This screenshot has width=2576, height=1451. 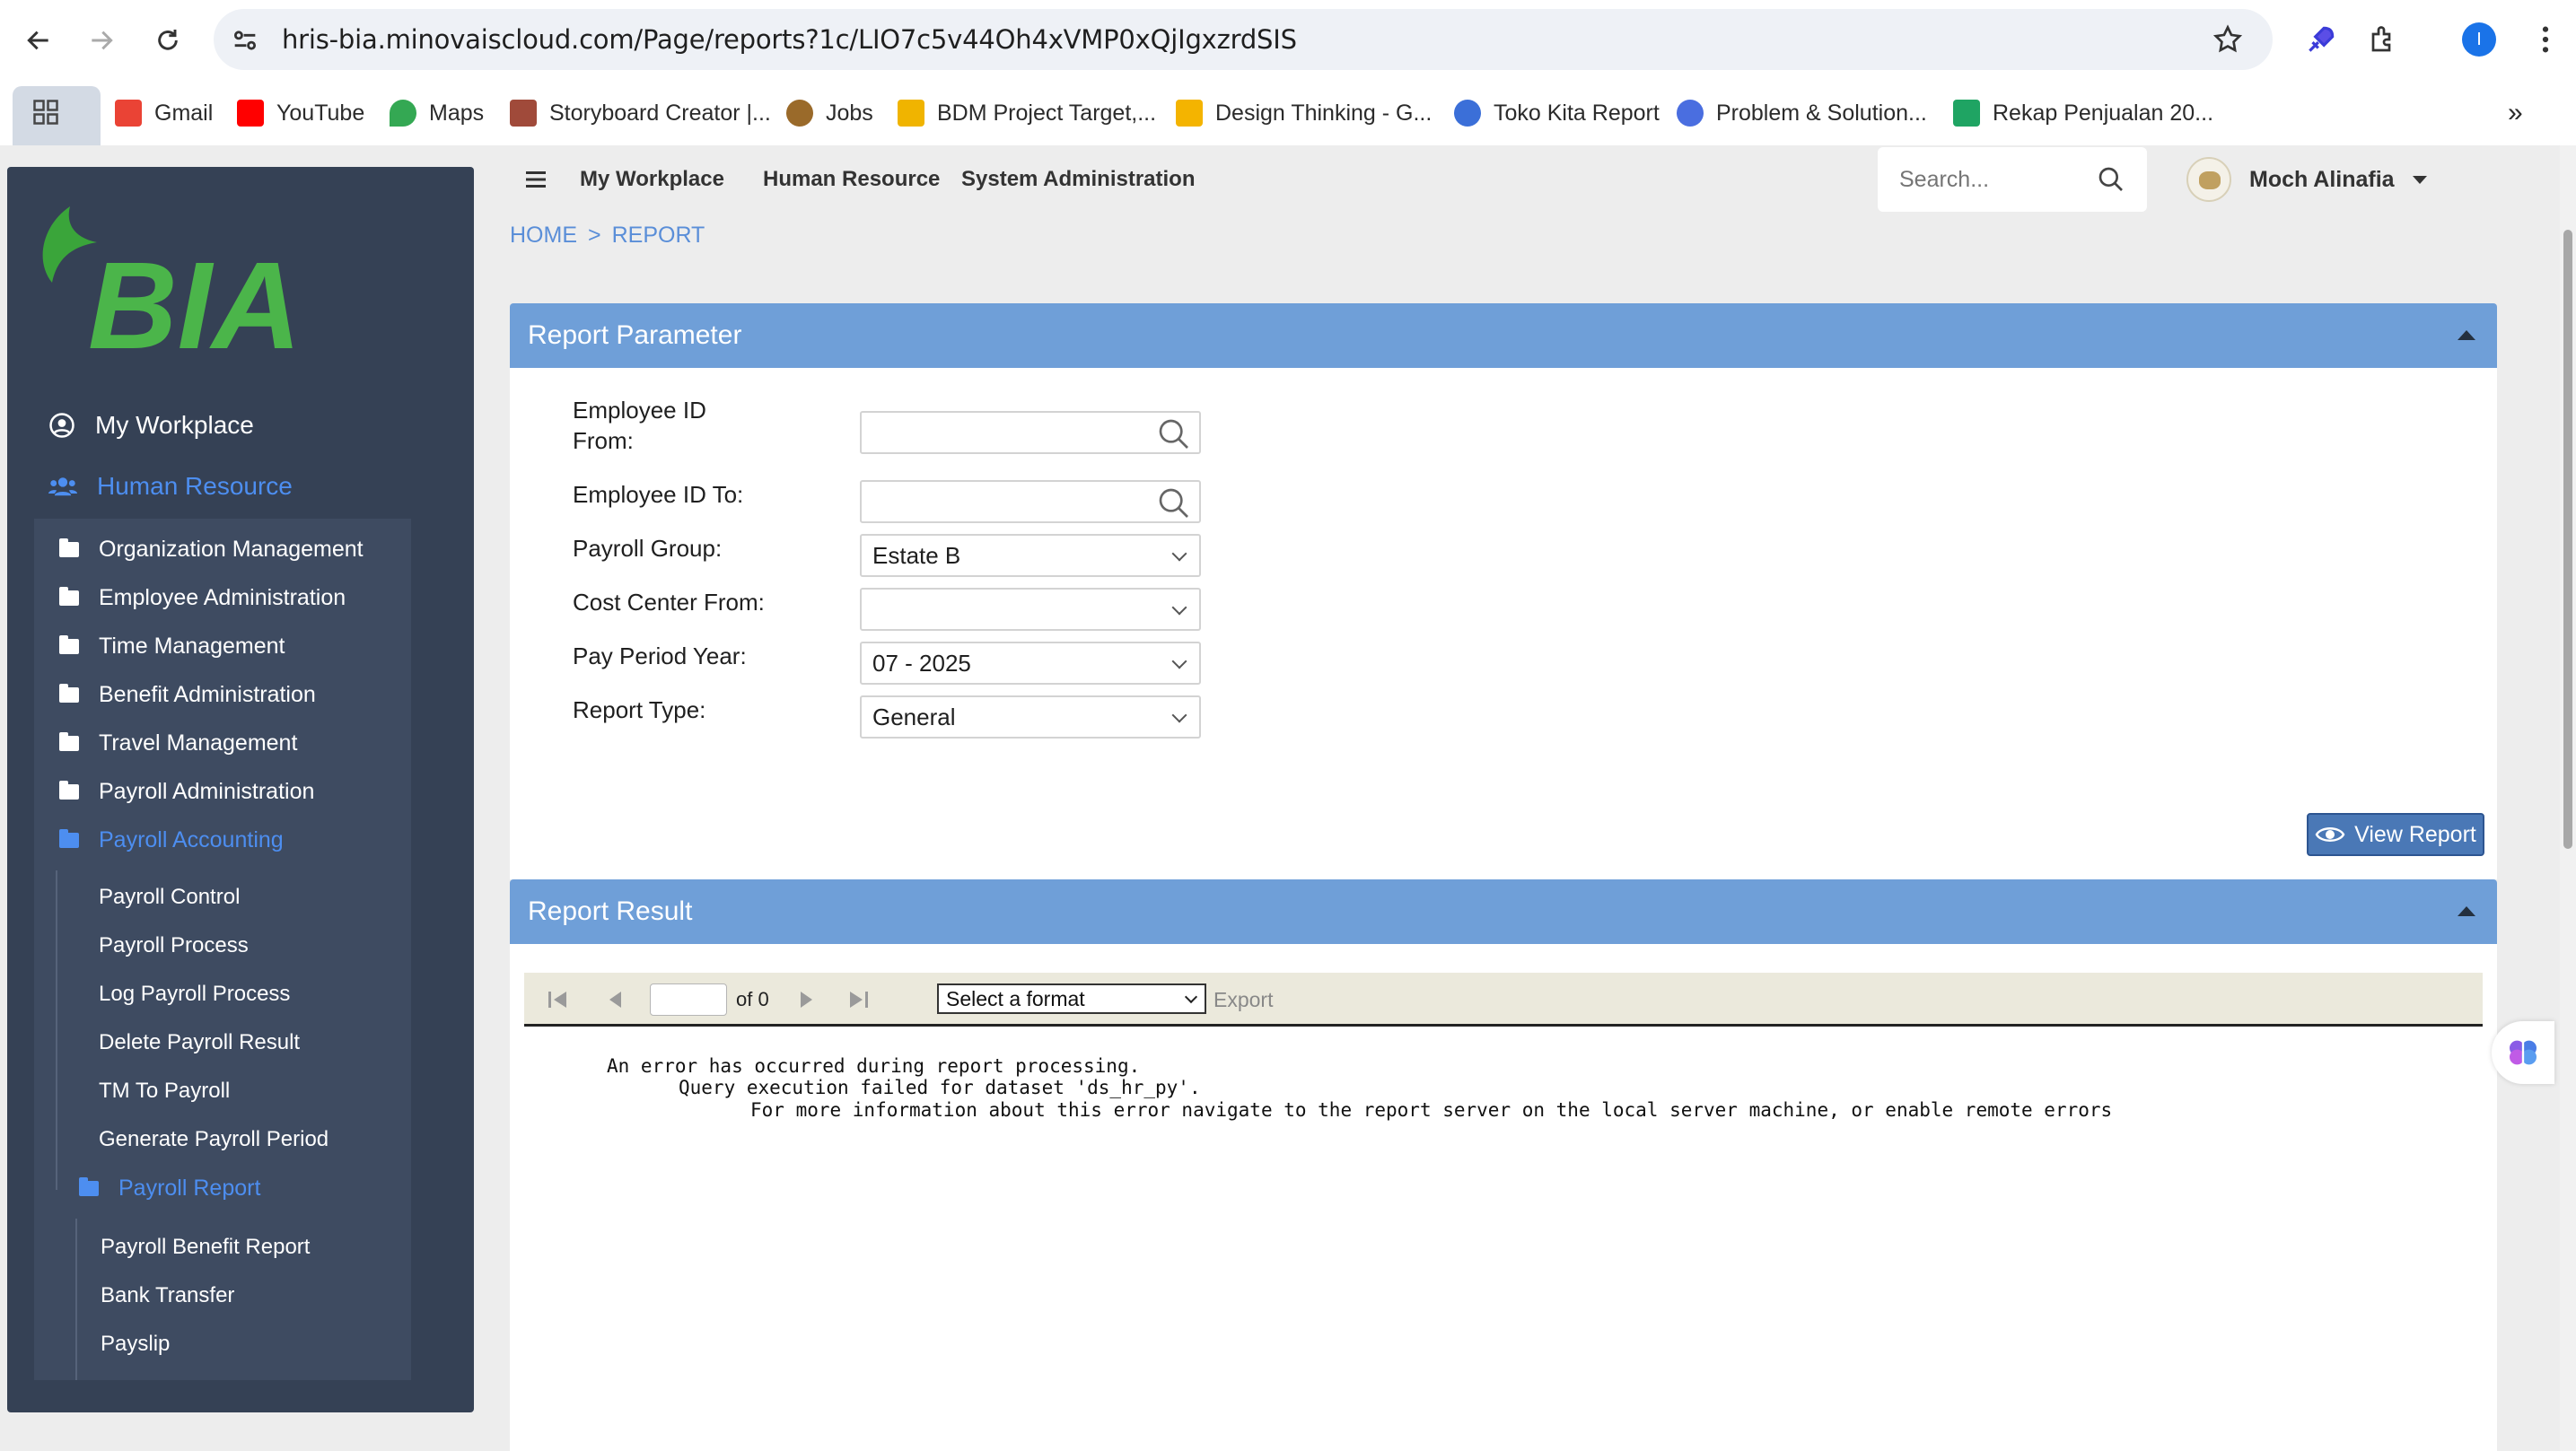 What do you see at coordinates (202, 598) in the screenshot?
I see `sidebar-group-employee-administration: Employee Administration` at bounding box center [202, 598].